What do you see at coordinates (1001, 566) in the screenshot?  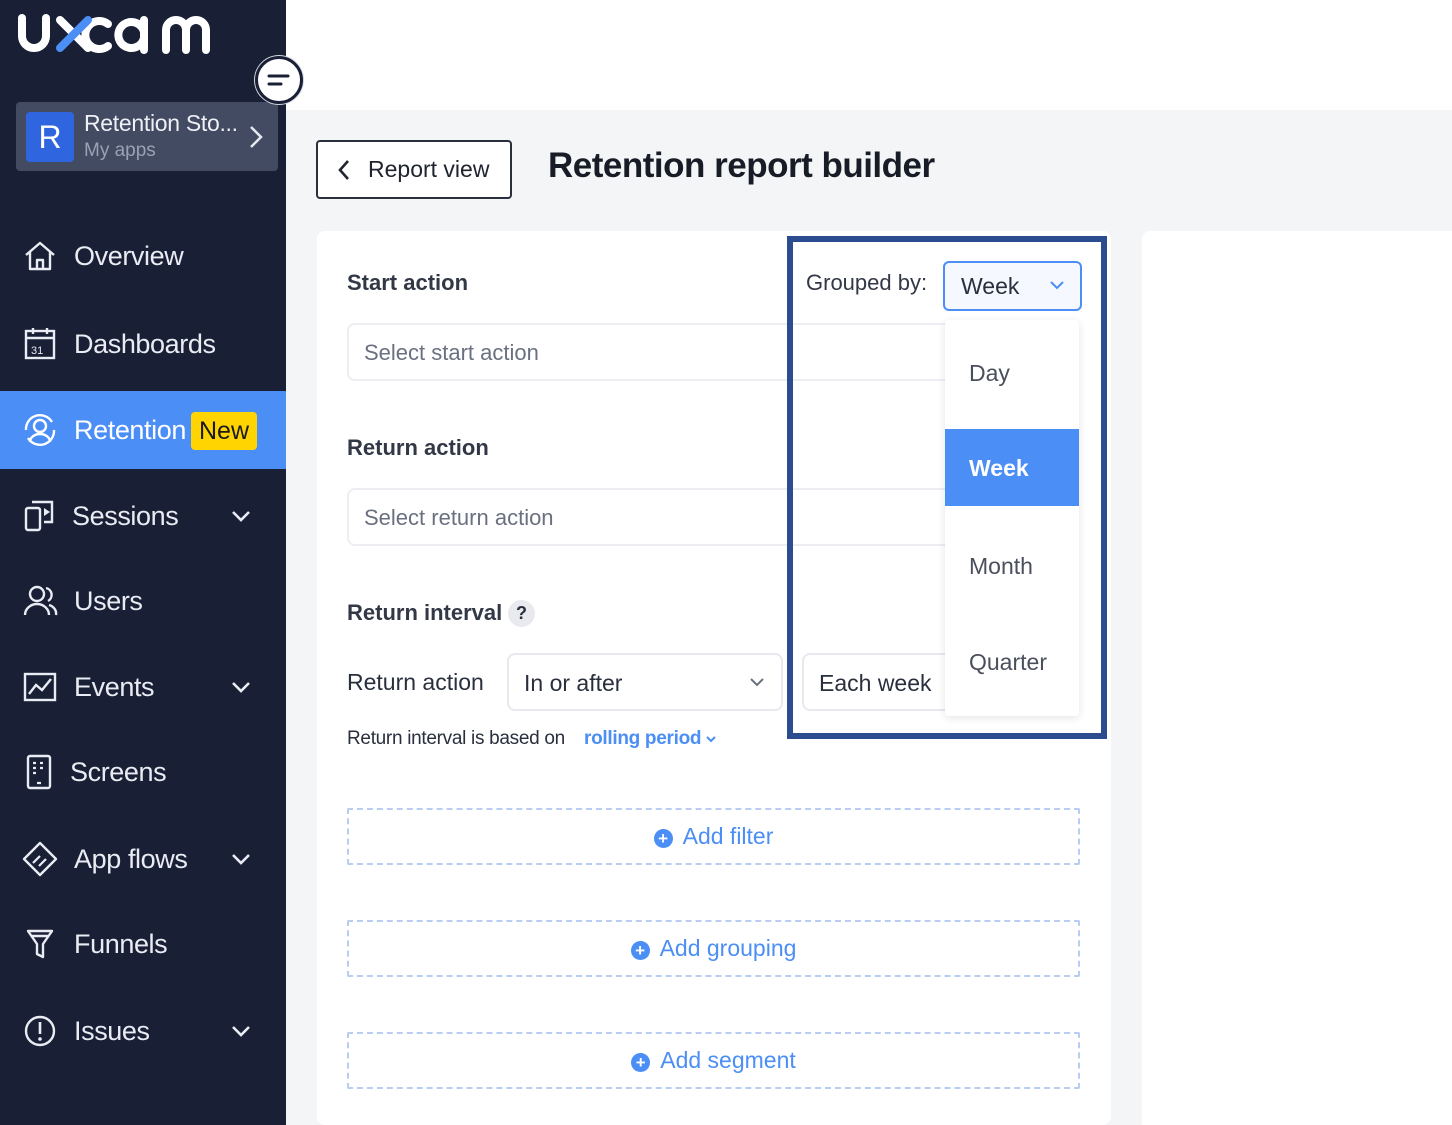 I see `menu-option-label: Month` at bounding box center [1001, 566].